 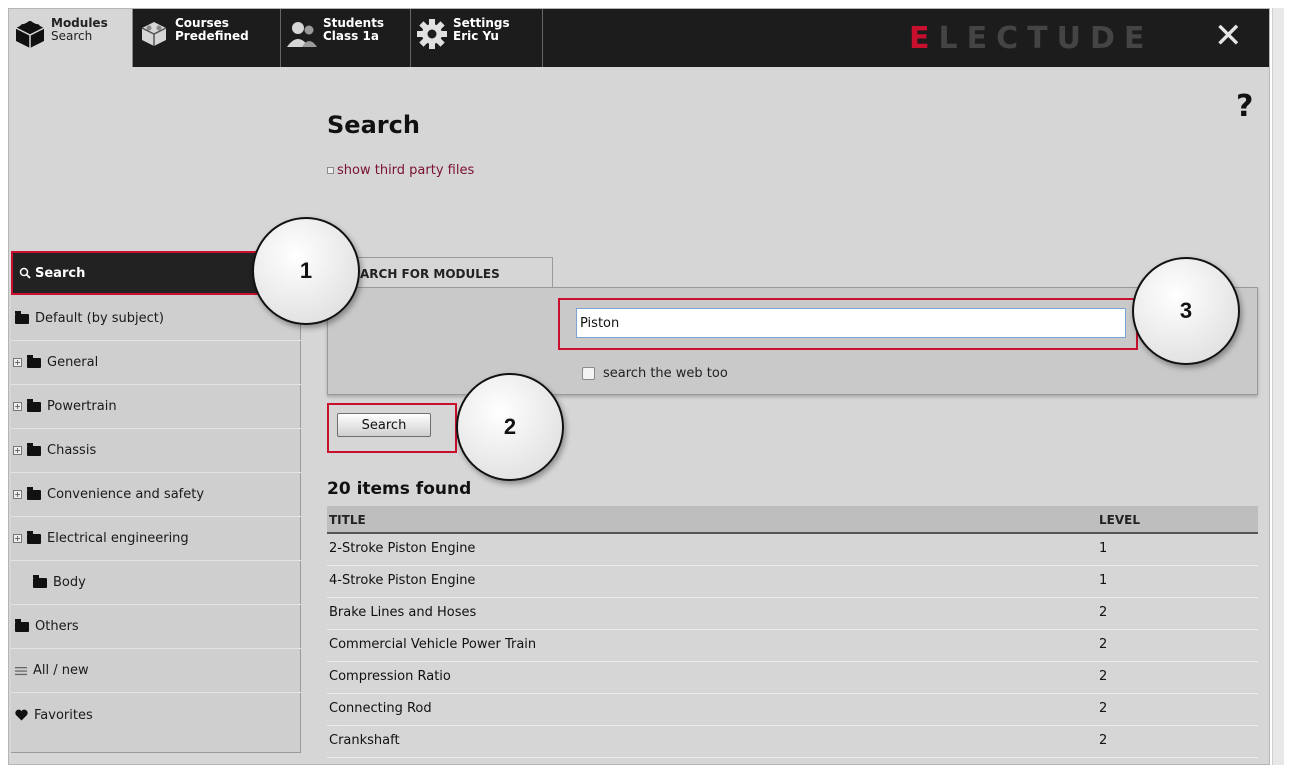 What do you see at coordinates (57, 626) in the screenshot?
I see `sidebar-item-label: Others` at bounding box center [57, 626].